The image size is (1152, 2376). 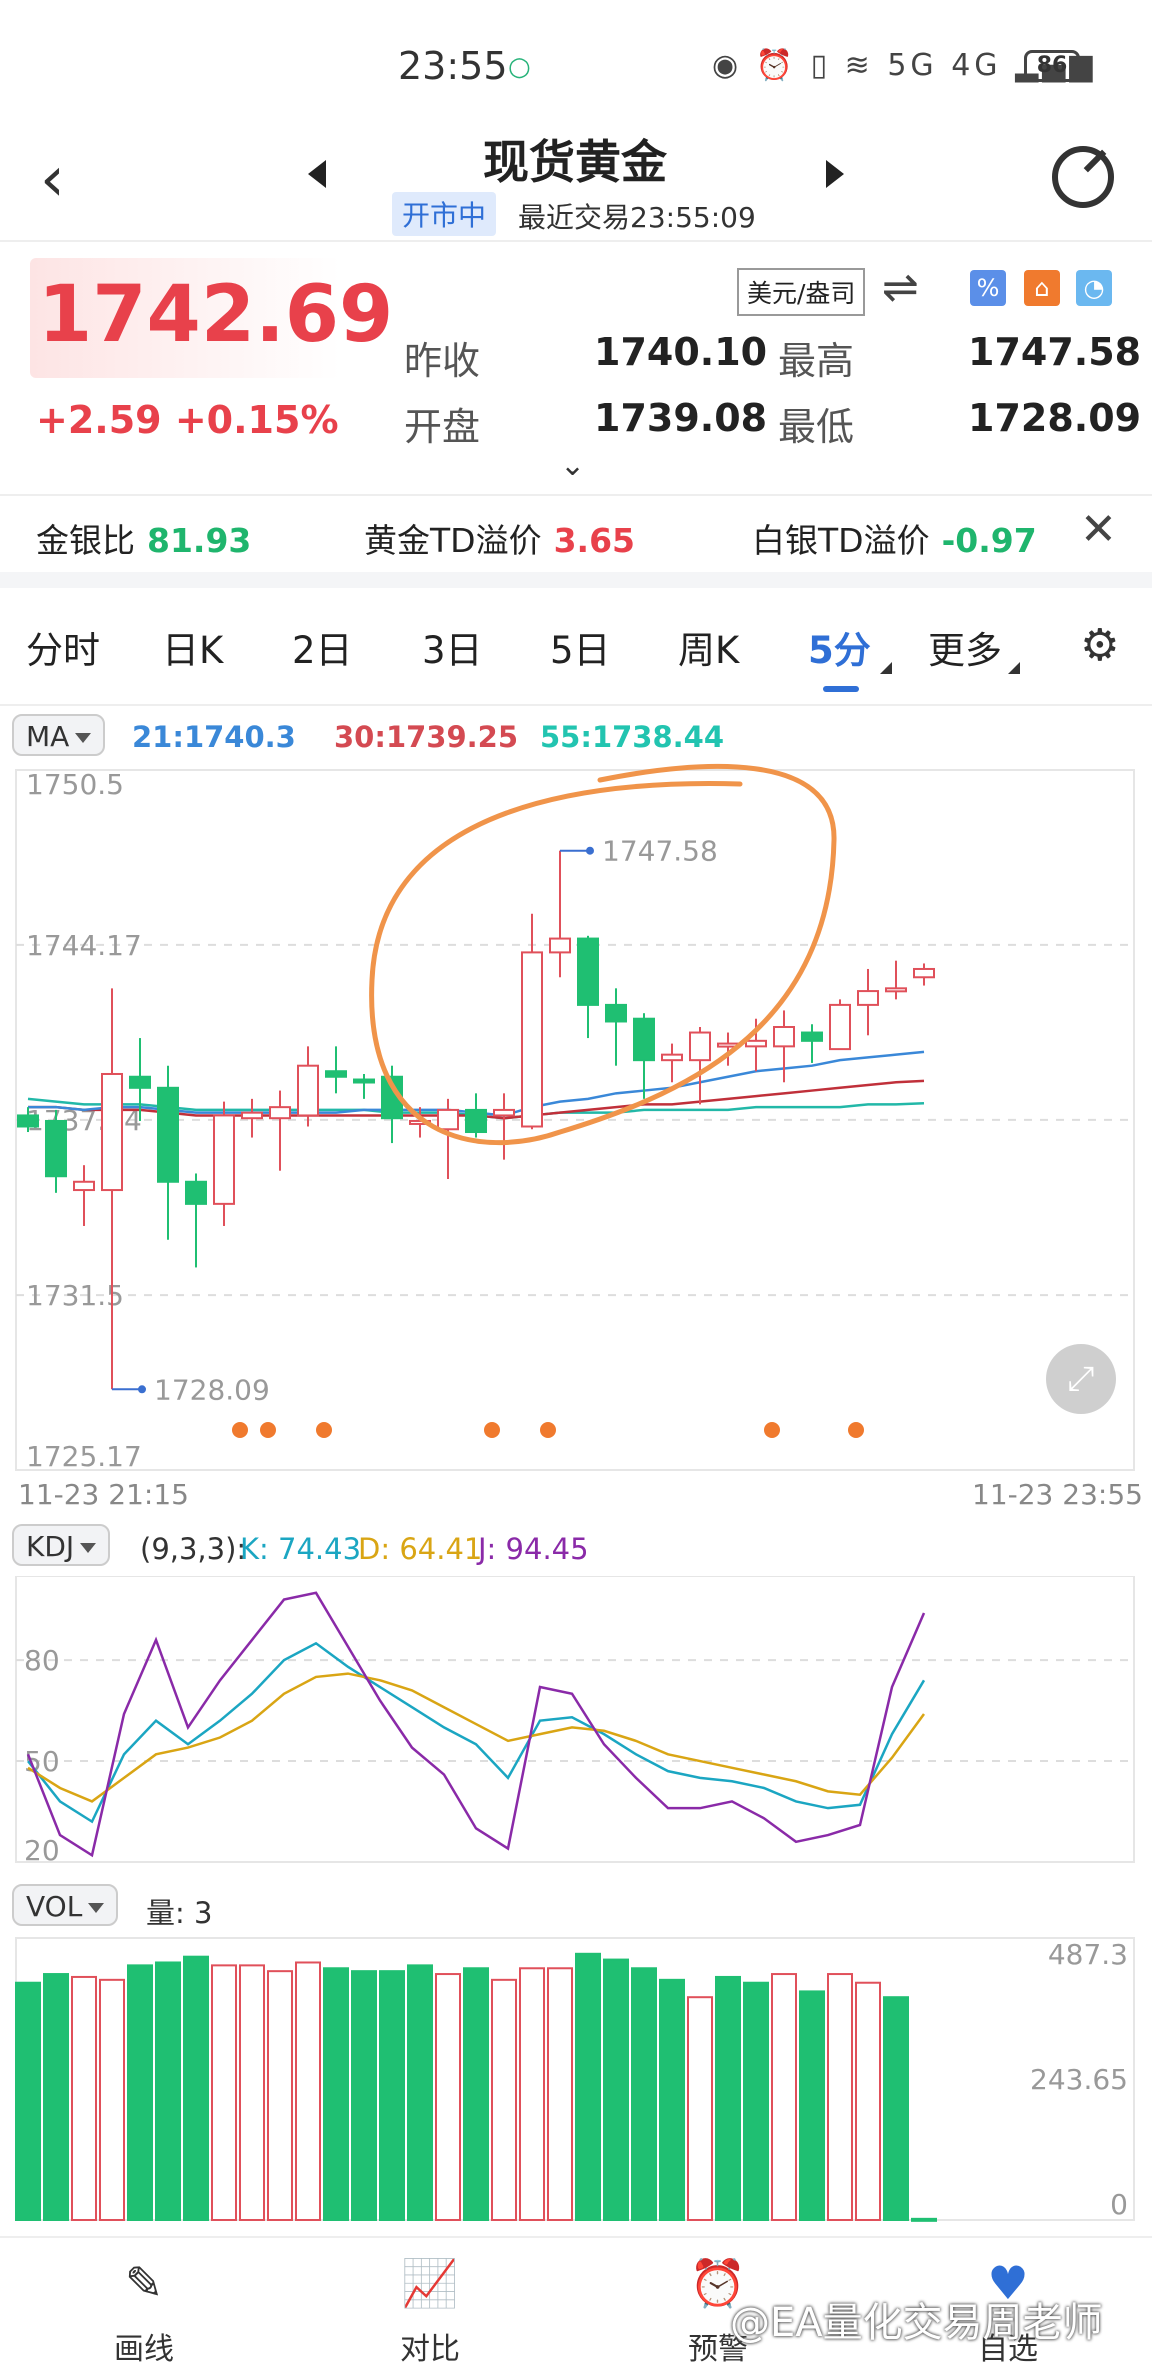 What do you see at coordinates (452, 647) in the screenshot?
I see `tab-3day: 3日` at bounding box center [452, 647].